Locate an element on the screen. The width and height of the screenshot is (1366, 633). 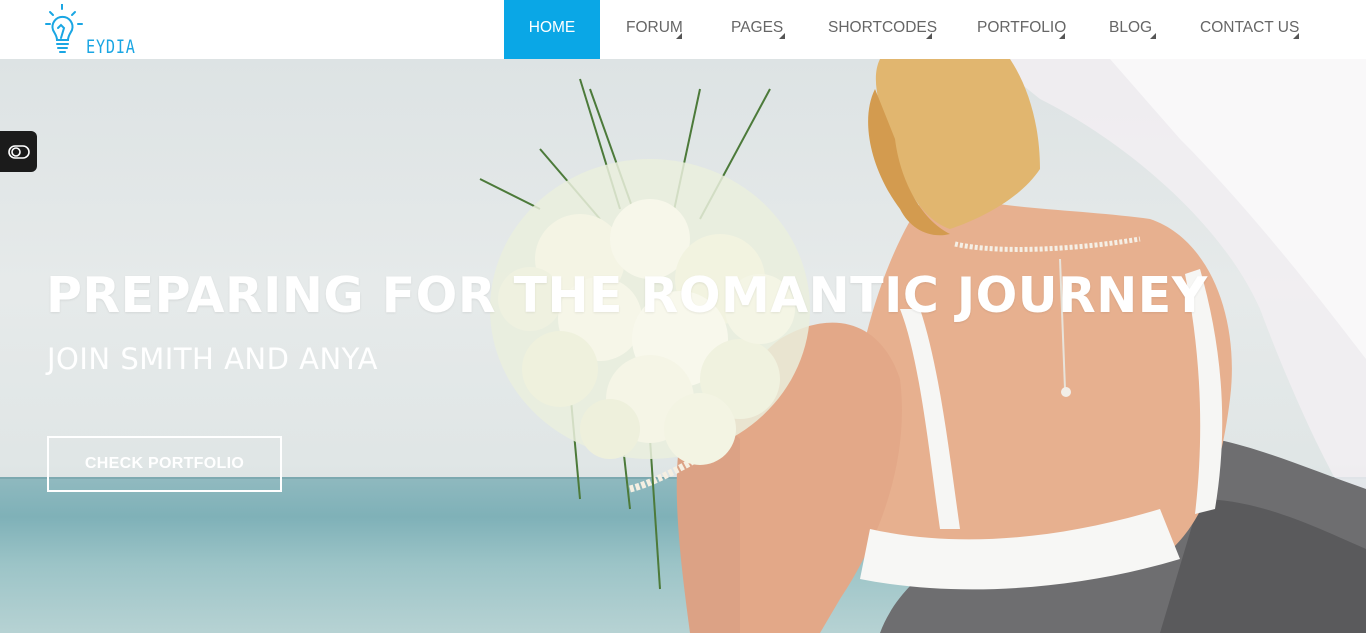
nav-item-home: HOME is located at coordinates (552, 29).